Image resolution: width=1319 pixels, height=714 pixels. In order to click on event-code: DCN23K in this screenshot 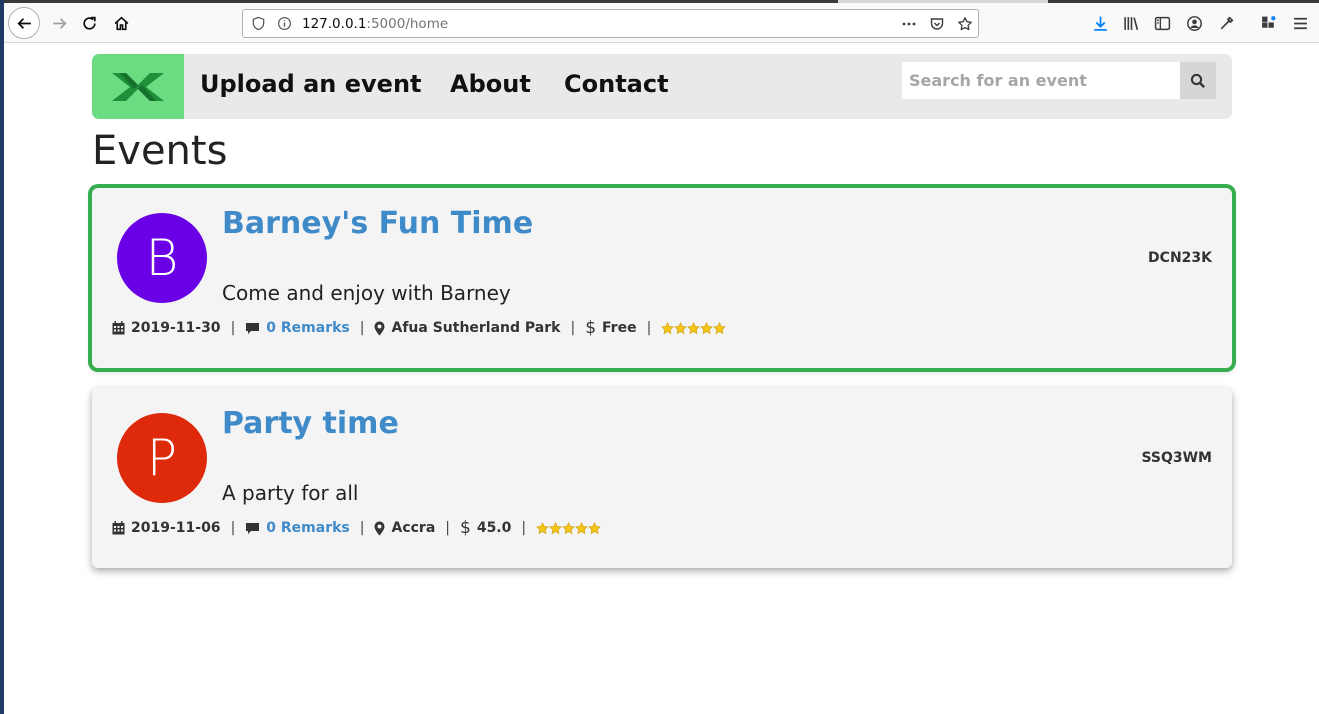, I will do `click(1180, 258)`.